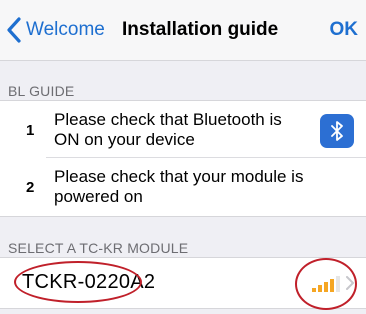 The width and height of the screenshot is (366, 314). What do you see at coordinates (30, 187) in the screenshot?
I see `step-number: 2` at bounding box center [30, 187].